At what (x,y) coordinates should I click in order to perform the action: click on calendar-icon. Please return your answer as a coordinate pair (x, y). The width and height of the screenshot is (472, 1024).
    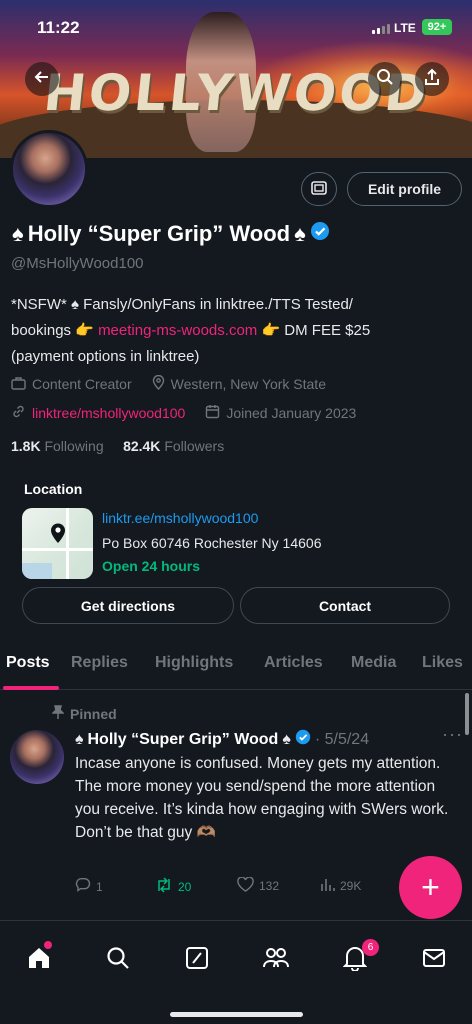
    Looking at the image, I should click on (212, 413).